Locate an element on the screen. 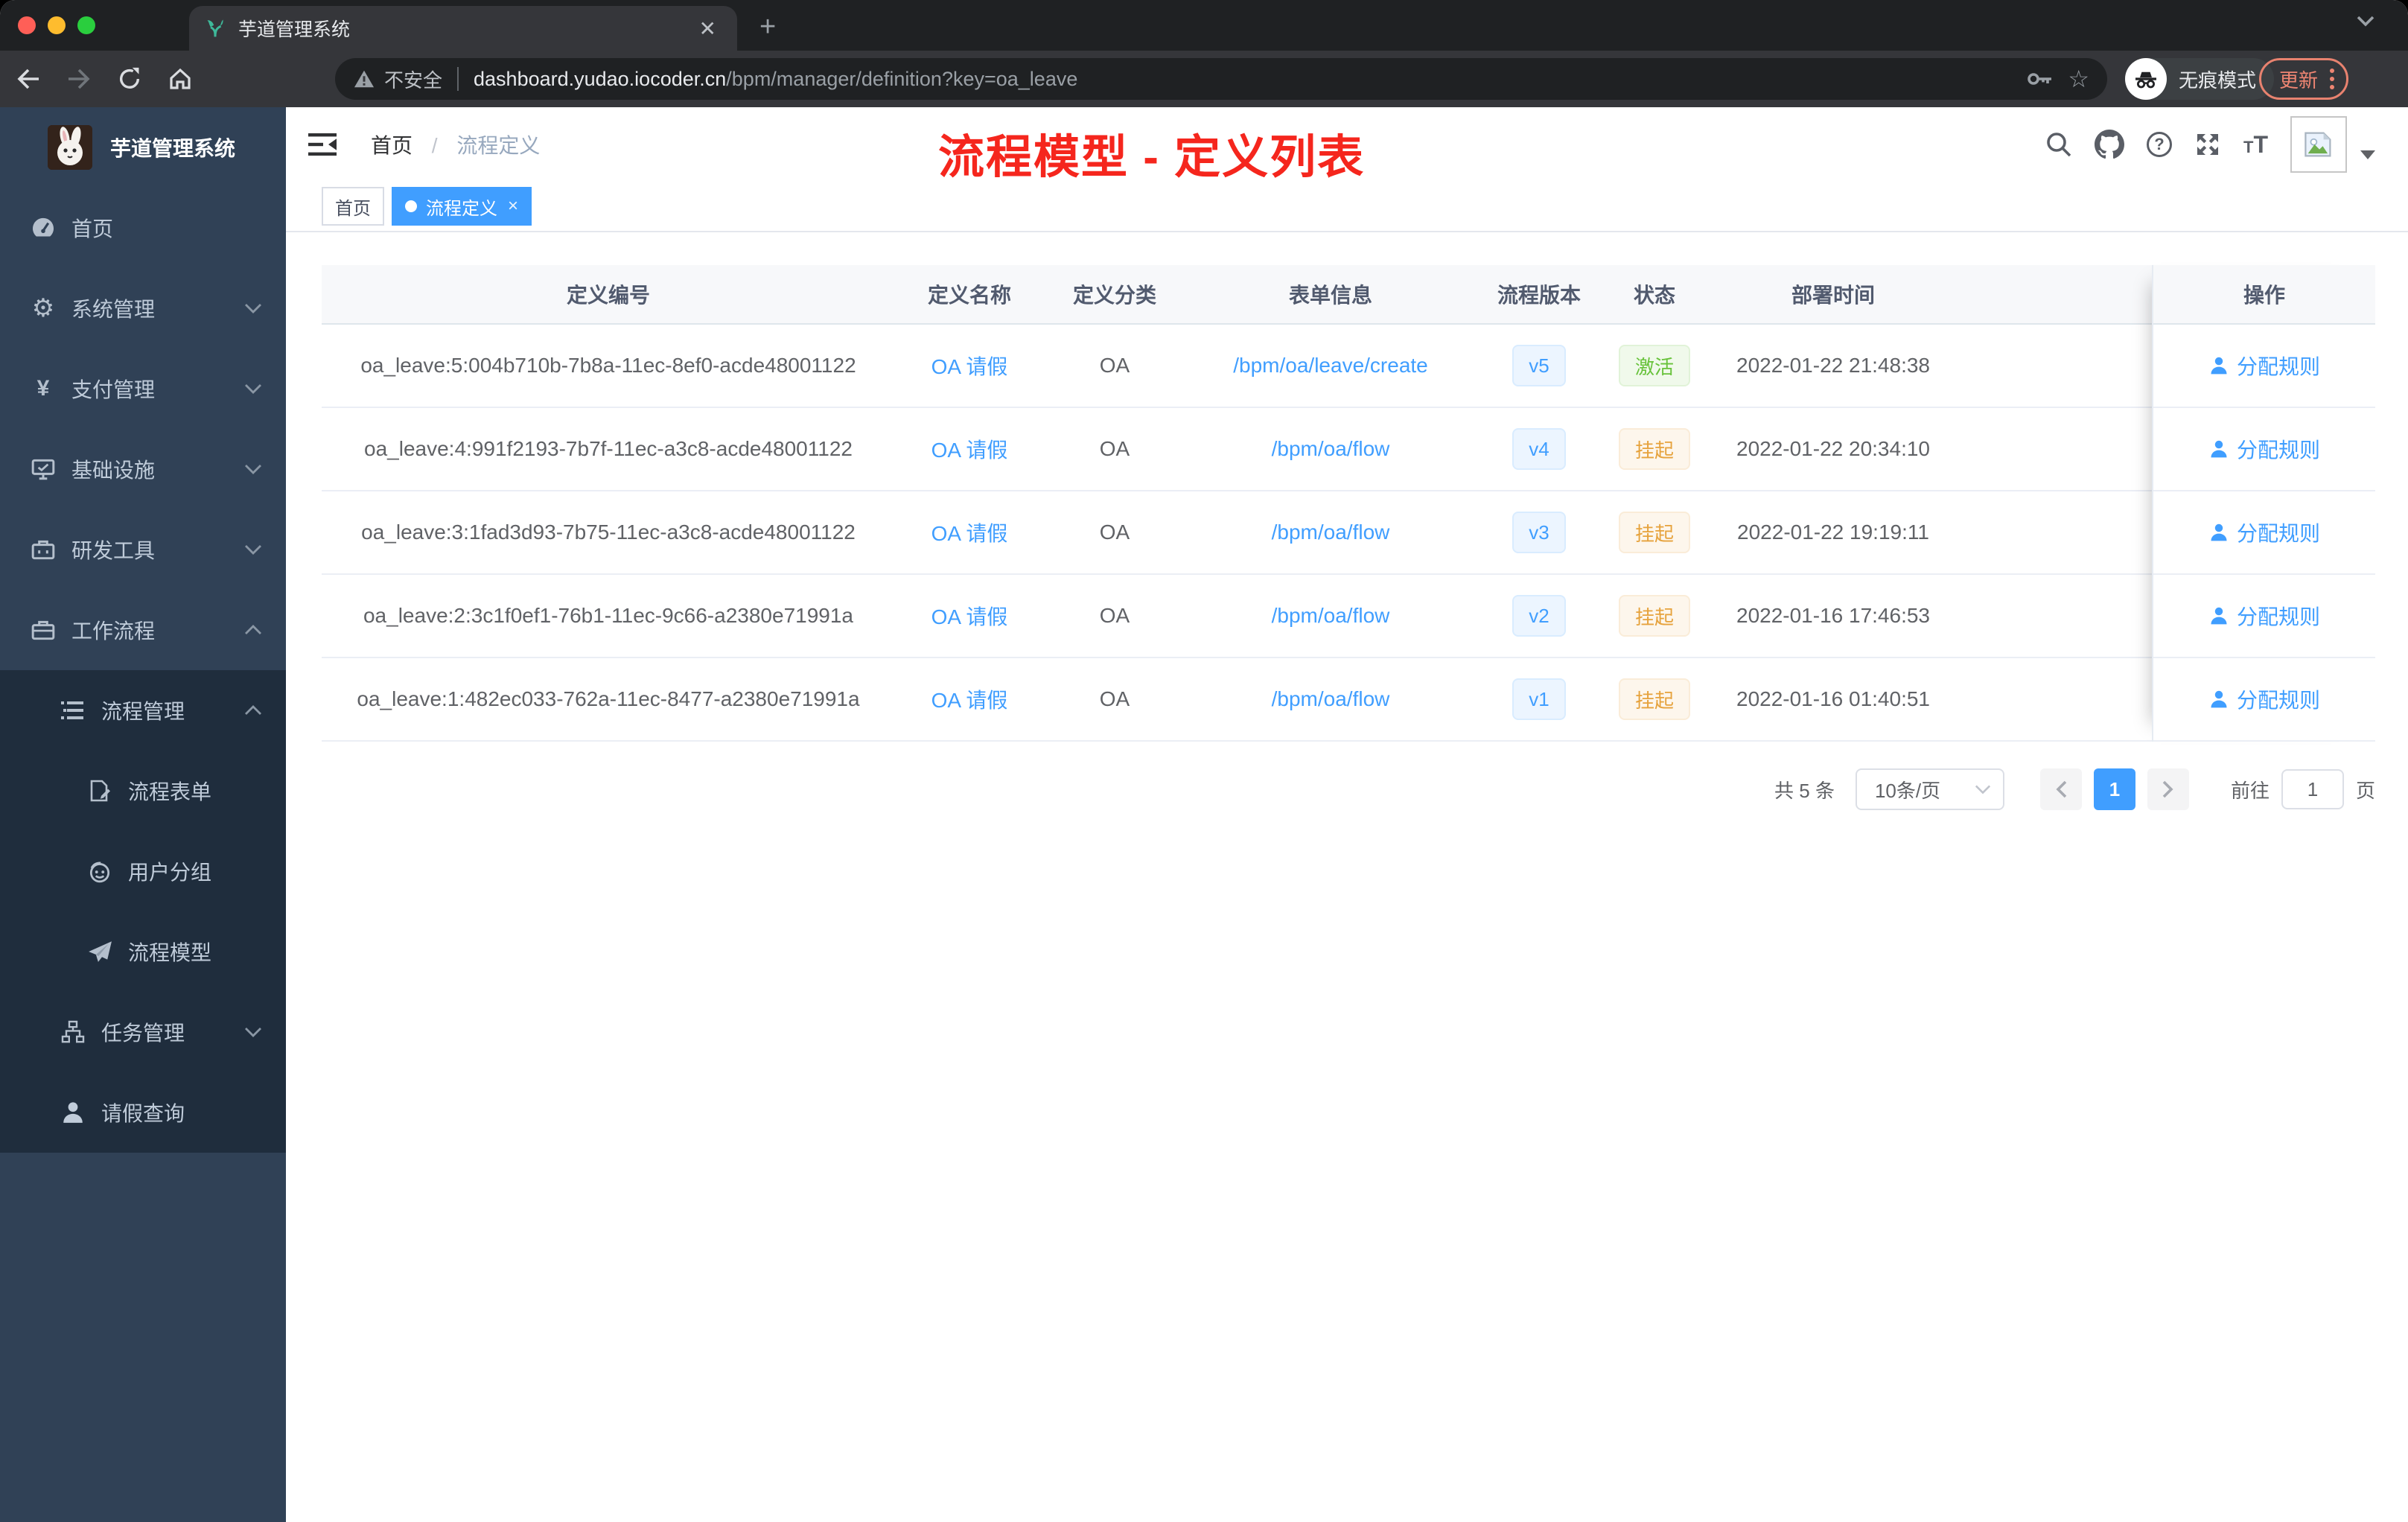  browser-tab: 芋道管理系统 ✕ is located at coordinates (463, 28).